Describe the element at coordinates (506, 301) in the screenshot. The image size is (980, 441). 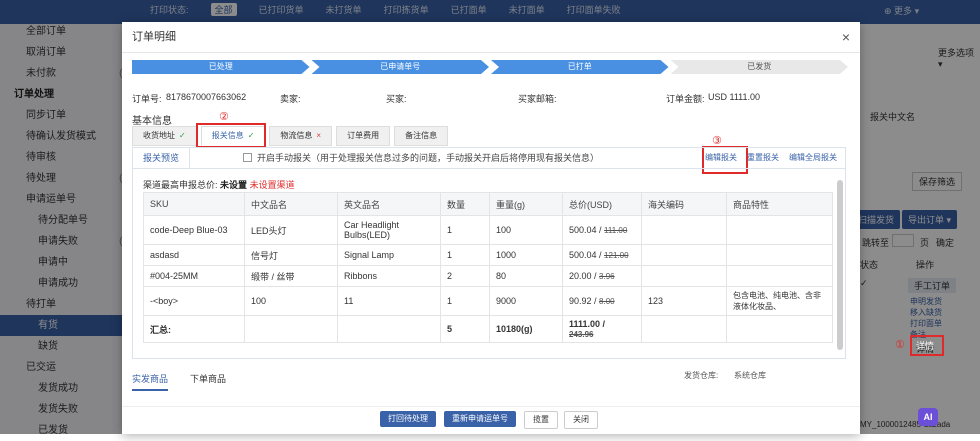
I see `cell-weight: 9000` at that location.